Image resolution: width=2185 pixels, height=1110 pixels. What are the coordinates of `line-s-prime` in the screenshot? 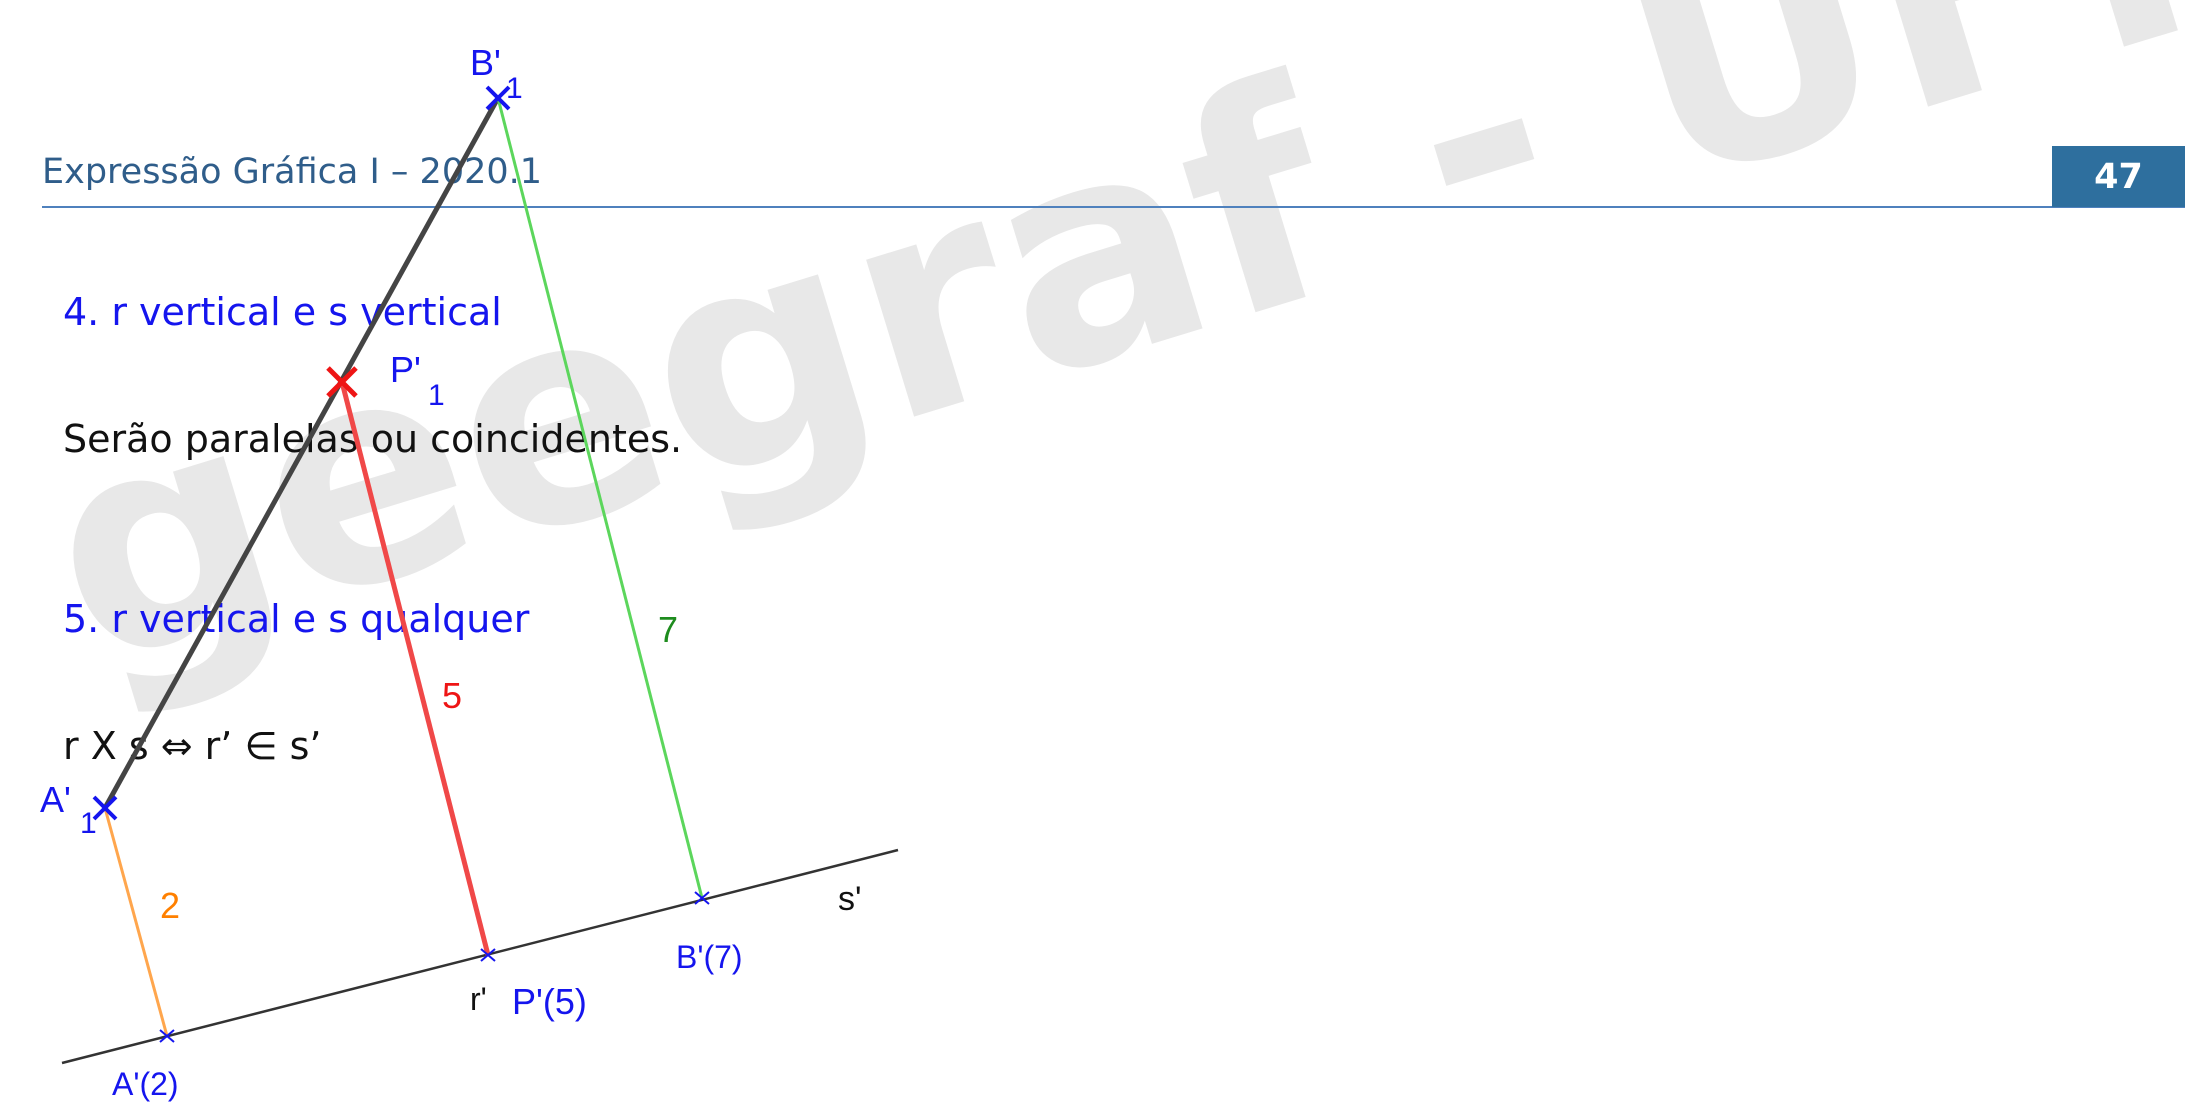 It's located at (480, 956).